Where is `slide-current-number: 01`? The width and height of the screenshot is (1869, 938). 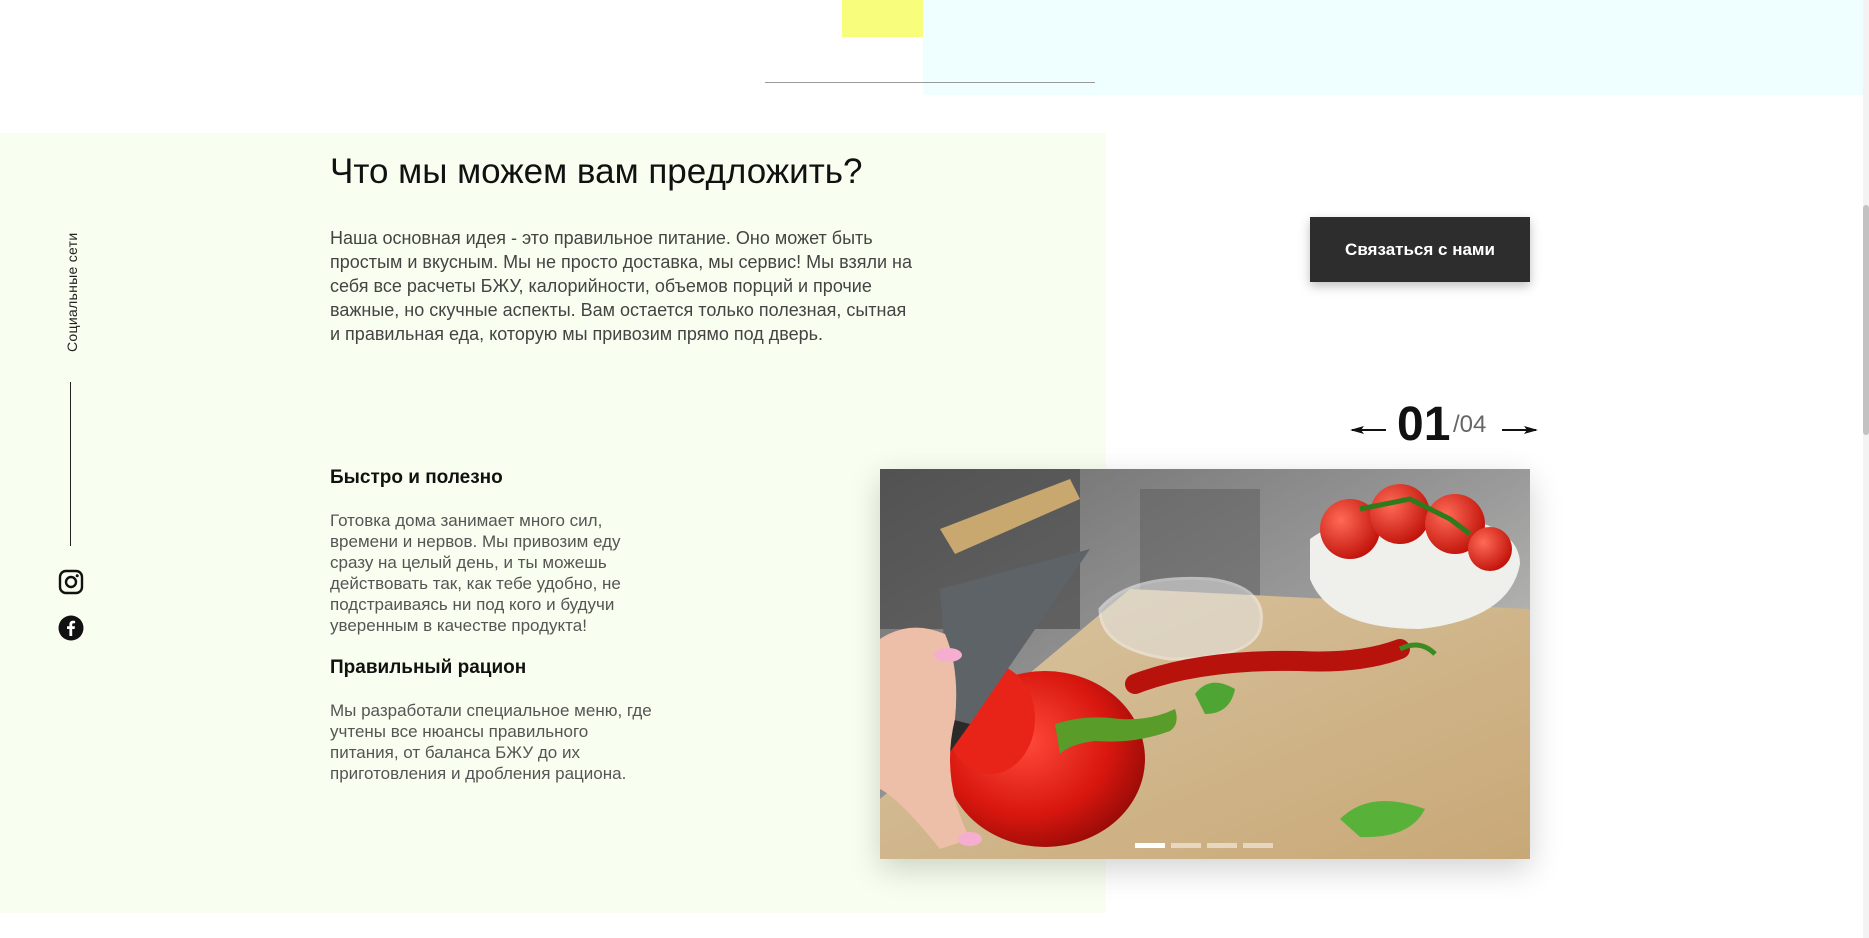 slide-current-number: 01 is located at coordinates (1424, 424).